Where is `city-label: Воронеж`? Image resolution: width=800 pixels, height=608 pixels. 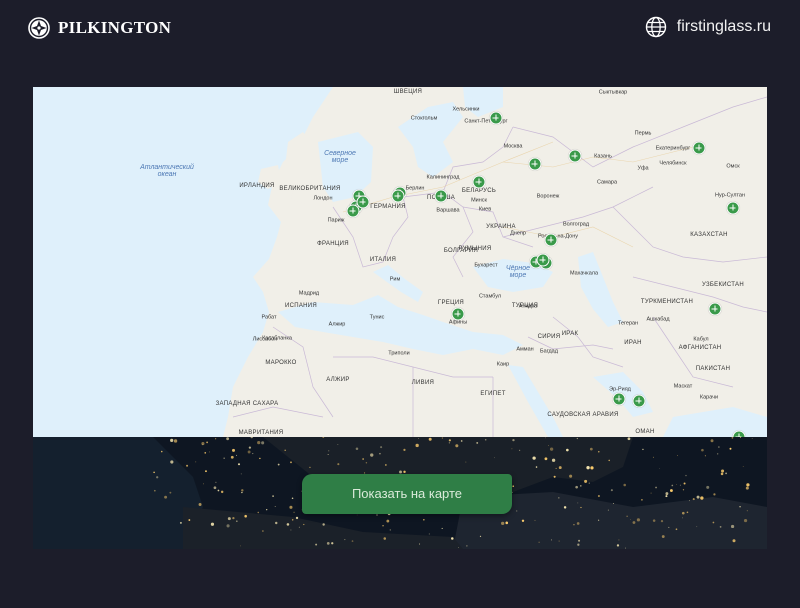
city-label: Воронеж is located at coordinates (548, 196).